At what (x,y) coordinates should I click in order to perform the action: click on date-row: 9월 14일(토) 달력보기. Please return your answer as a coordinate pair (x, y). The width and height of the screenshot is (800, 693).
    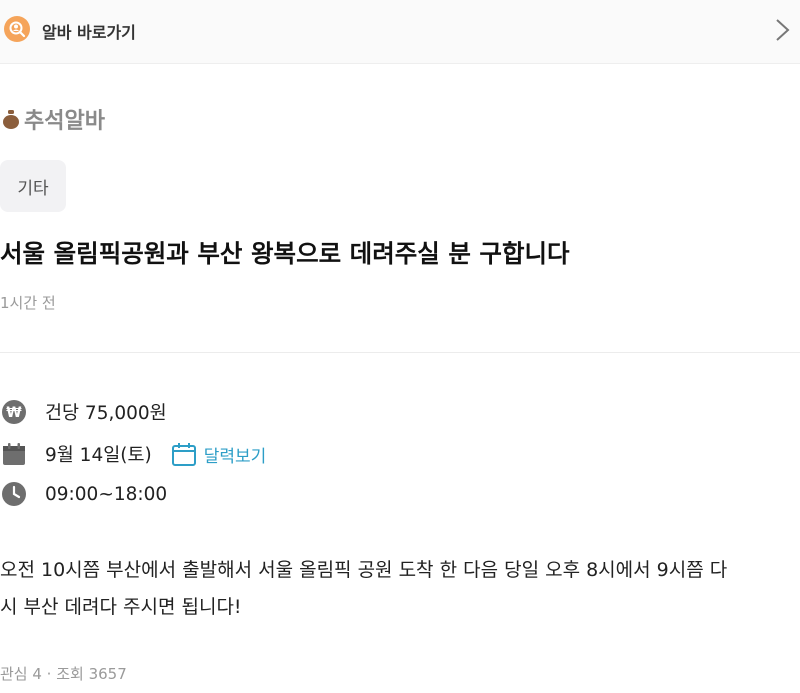
    Looking at the image, I should click on (133, 454).